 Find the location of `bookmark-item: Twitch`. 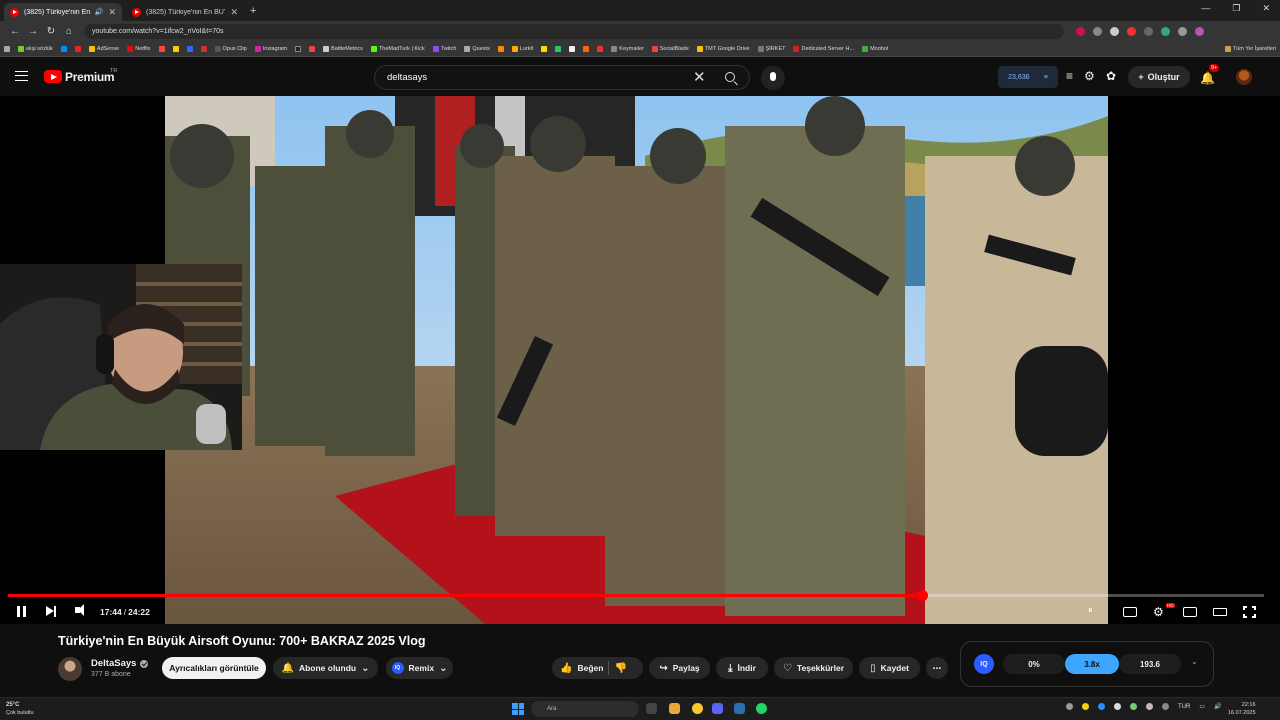

bookmark-item: Twitch is located at coordinates (444, 48).